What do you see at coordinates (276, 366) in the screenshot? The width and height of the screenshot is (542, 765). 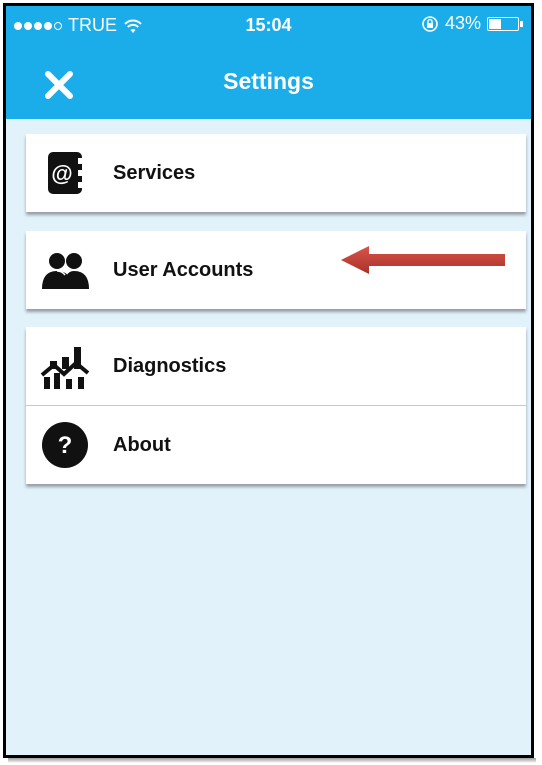 I see `menu-item-diagnostics: Diagnostics` at bounding box center [276, 366].